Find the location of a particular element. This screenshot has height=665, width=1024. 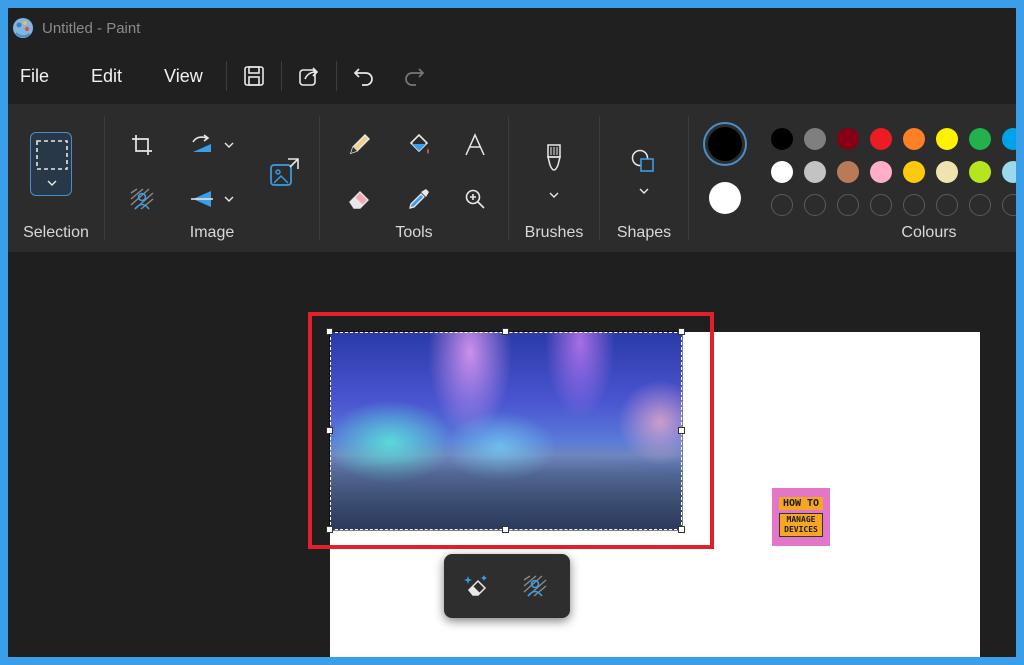

image-label: Image is located at coordinates (212, 232).